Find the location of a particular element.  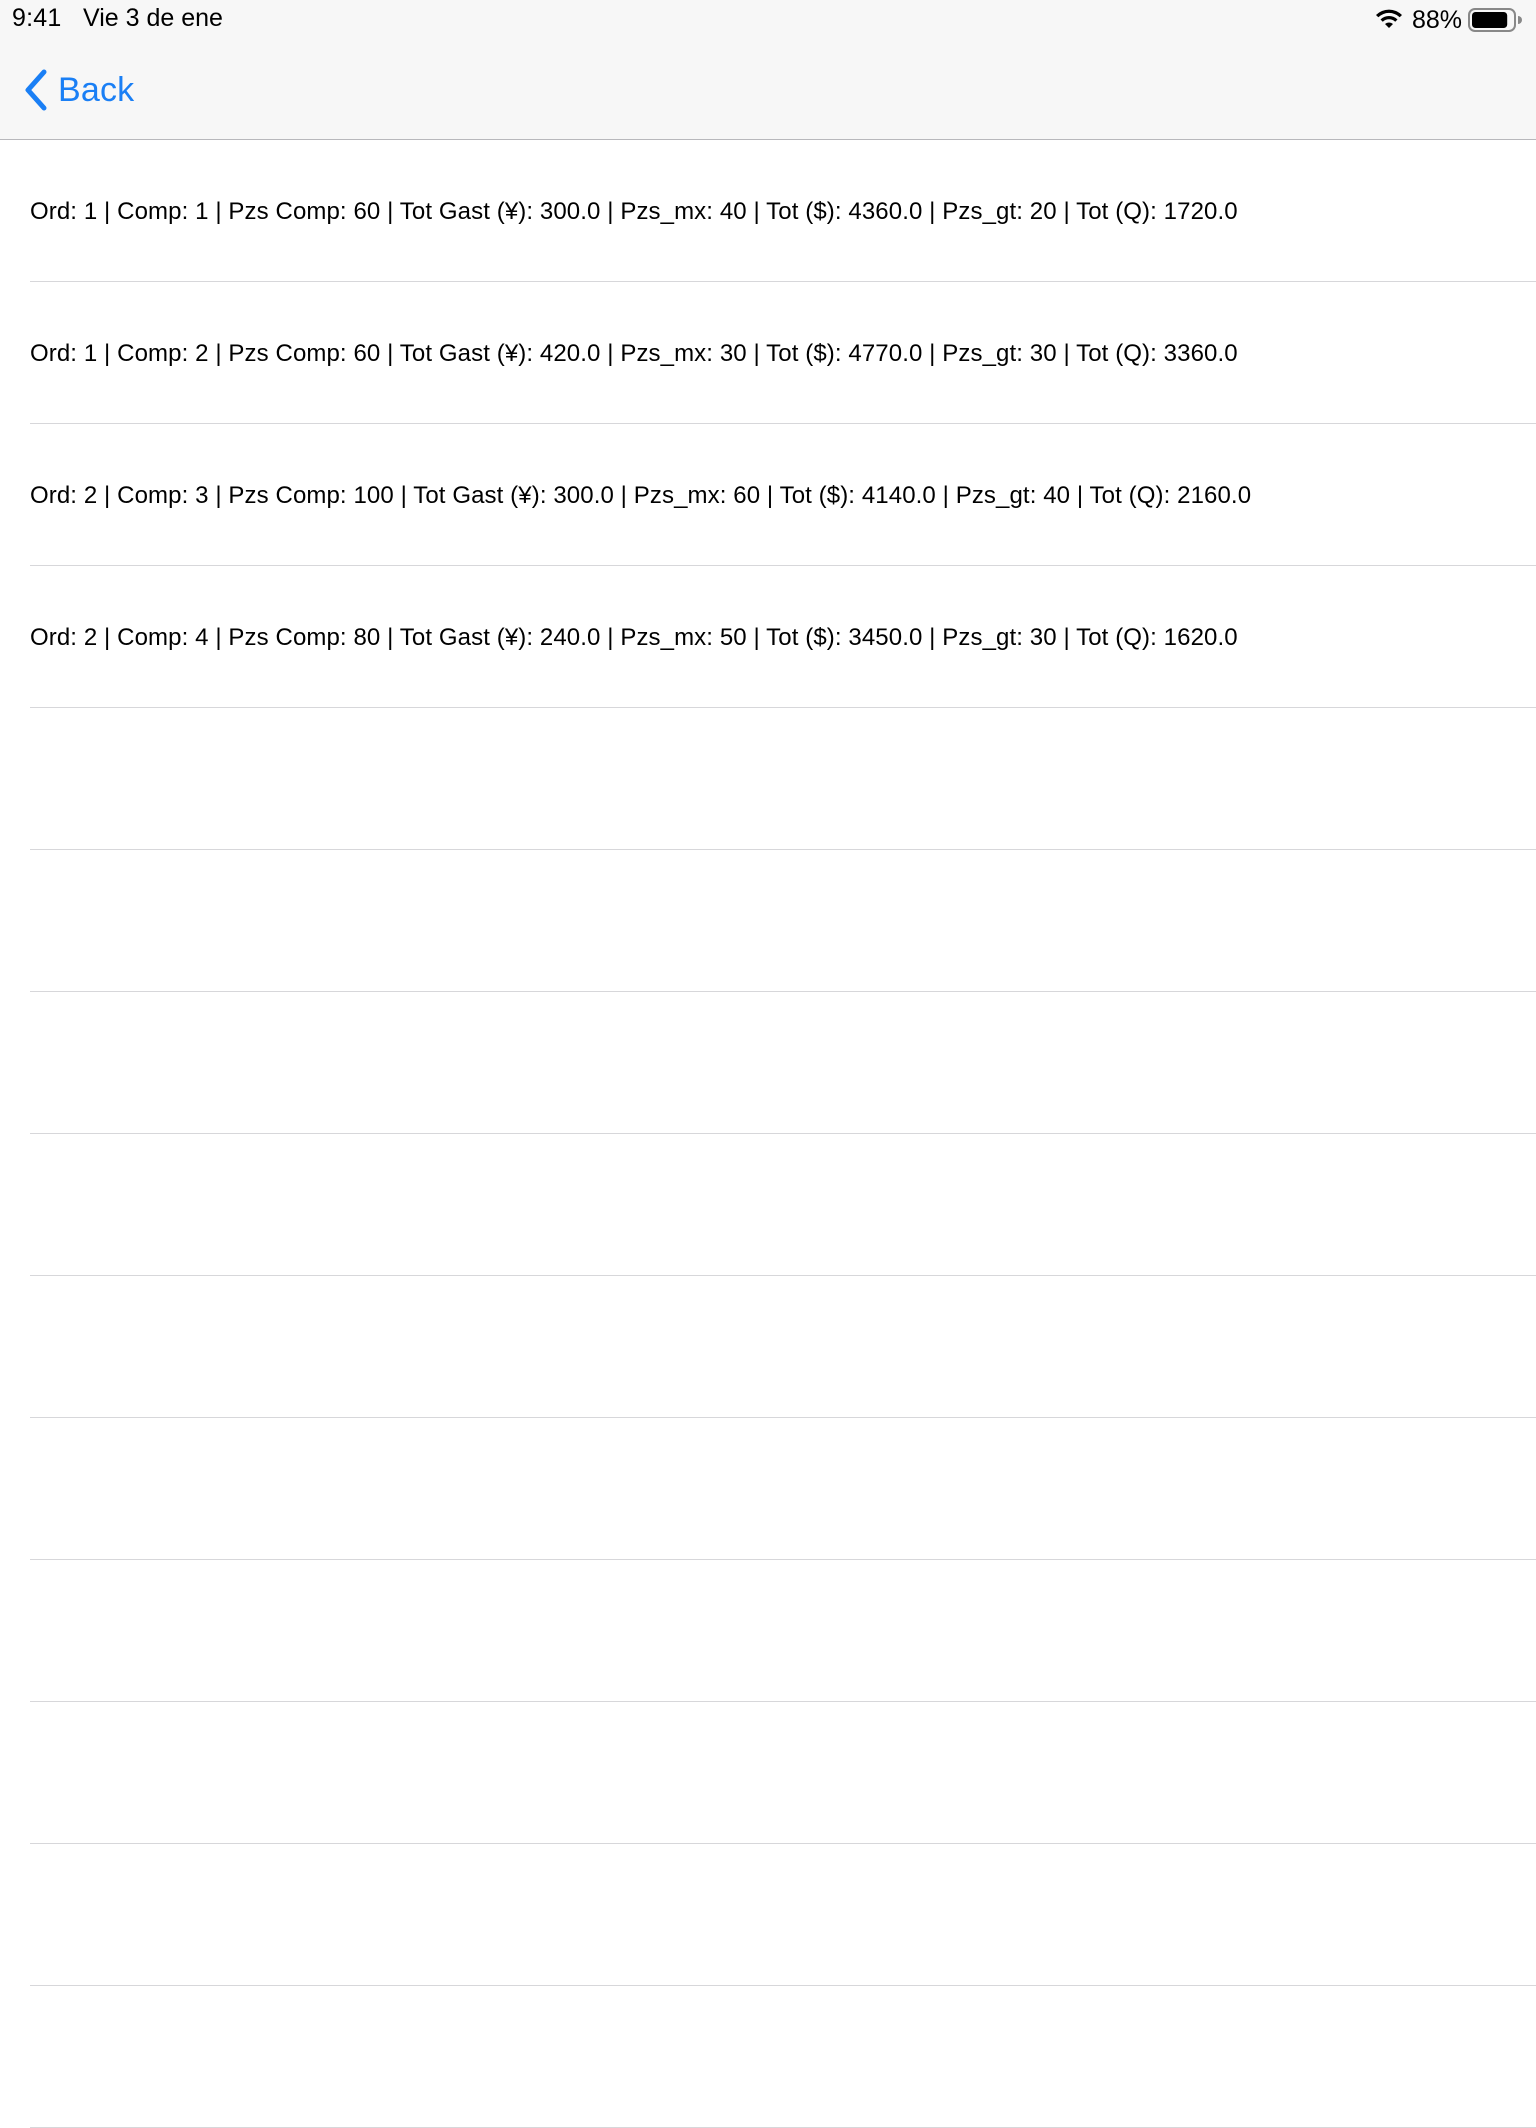

status-indicators: 88% is located at coordinates (1448, 20).